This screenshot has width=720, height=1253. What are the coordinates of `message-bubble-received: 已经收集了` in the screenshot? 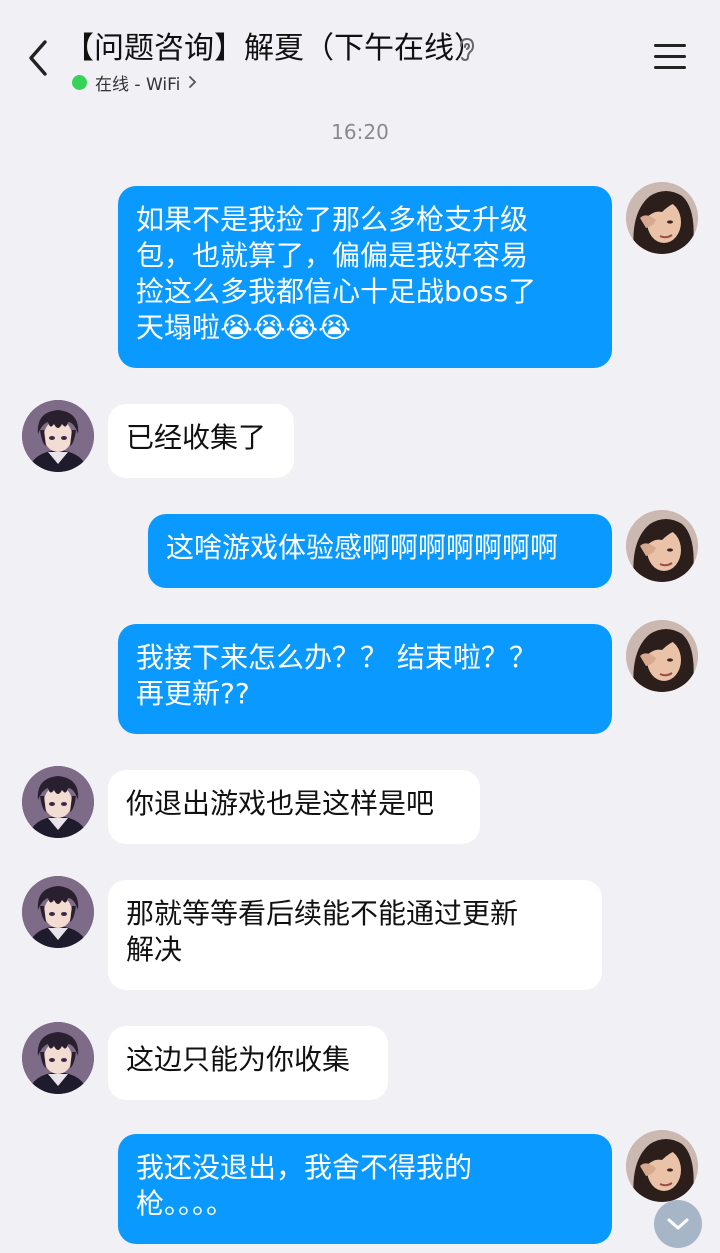 It's located at (201, 441).